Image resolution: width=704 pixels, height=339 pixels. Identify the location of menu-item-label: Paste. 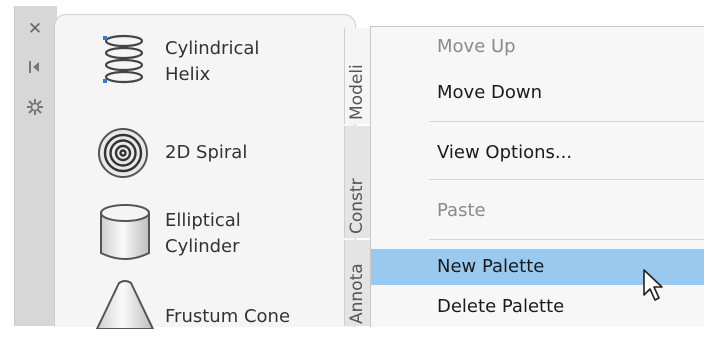
(461, 210).